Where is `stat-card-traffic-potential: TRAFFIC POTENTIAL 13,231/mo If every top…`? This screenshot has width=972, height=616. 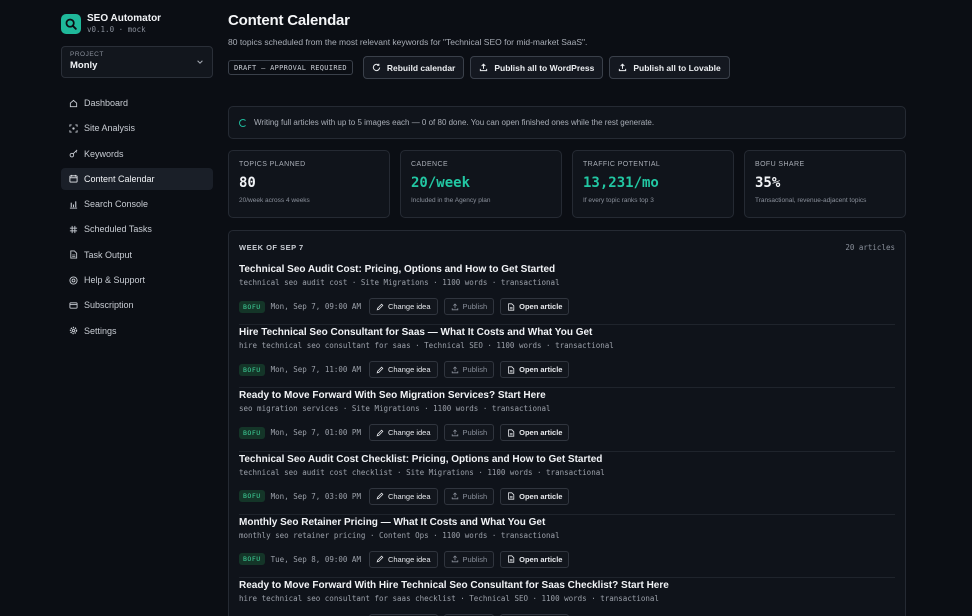 stat-card-traffic-potential: TRAFFIC POTENTIAL 13,231/mo If every top… is located at coordinates (653, 184).